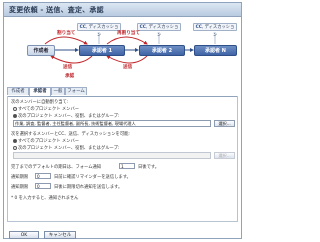  Describe the element at coordinates (18, 91) in the screenshot. I see `tab-author: 作成者` at that location.